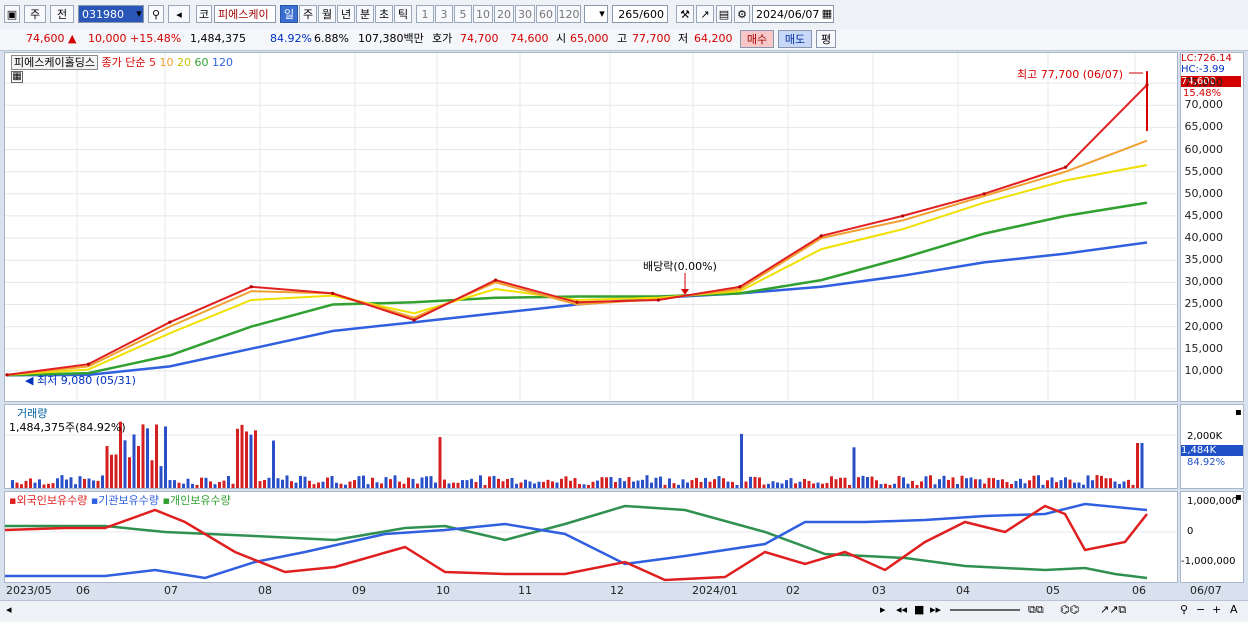  What do you see at coordinates (640, 14) in the screenshot?
I see `count-input: 265/600` at bounding box center [640, 14].